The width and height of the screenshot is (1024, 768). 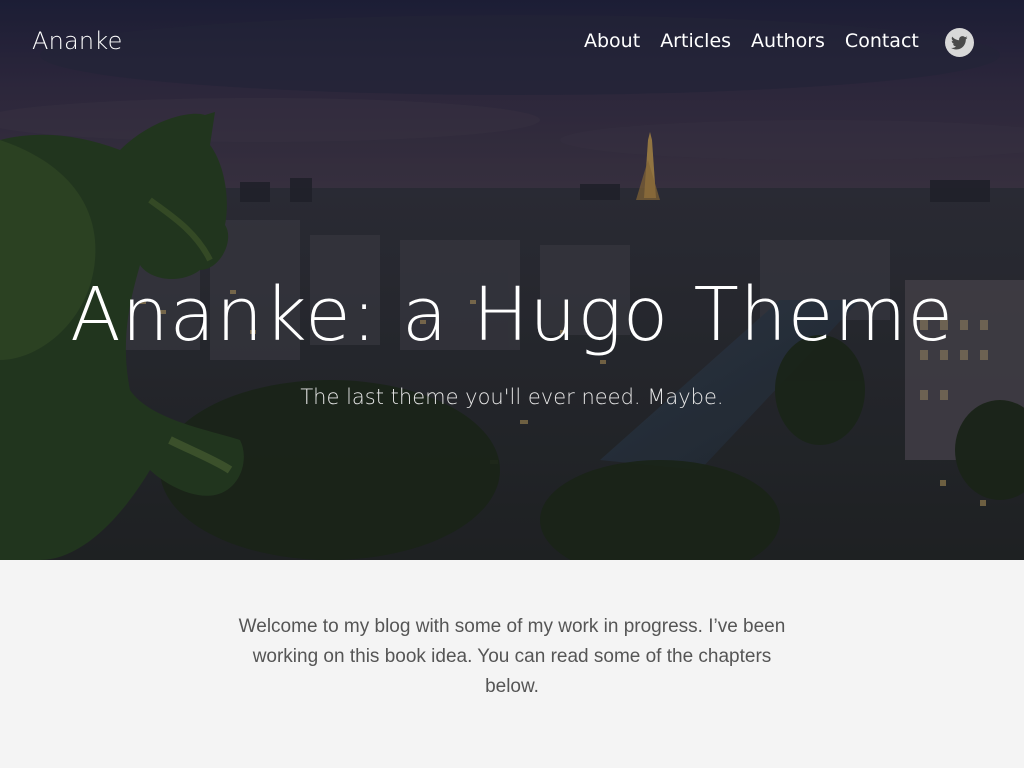 What do you see at coordinates (77, 41) in the screenshot?
I see `site-title-link: Ananke` at bounding box center [77, 41].